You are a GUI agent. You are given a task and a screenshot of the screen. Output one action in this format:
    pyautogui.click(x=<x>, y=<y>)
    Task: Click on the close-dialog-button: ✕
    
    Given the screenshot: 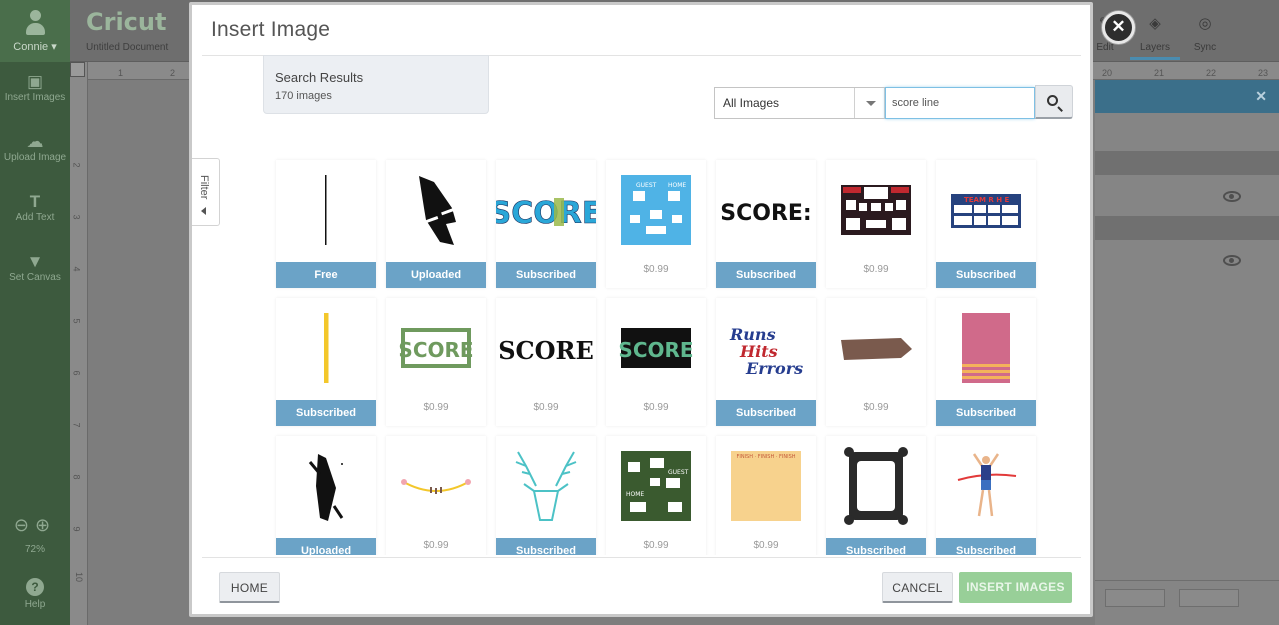 What is the action you would take?
    pyautogui.click(x=1118, y=27)
    